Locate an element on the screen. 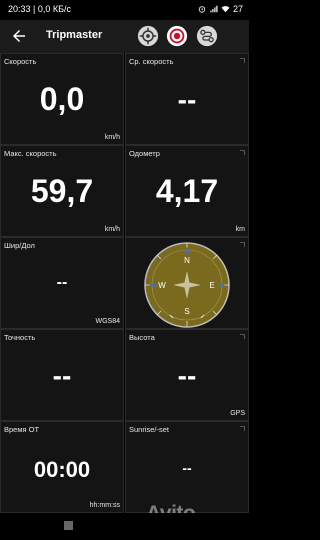 Image resolution: width=320 pixels, height=540 pixels. tile-avg-speed: Ср. скорость -- is located at coordinates (187, 99).